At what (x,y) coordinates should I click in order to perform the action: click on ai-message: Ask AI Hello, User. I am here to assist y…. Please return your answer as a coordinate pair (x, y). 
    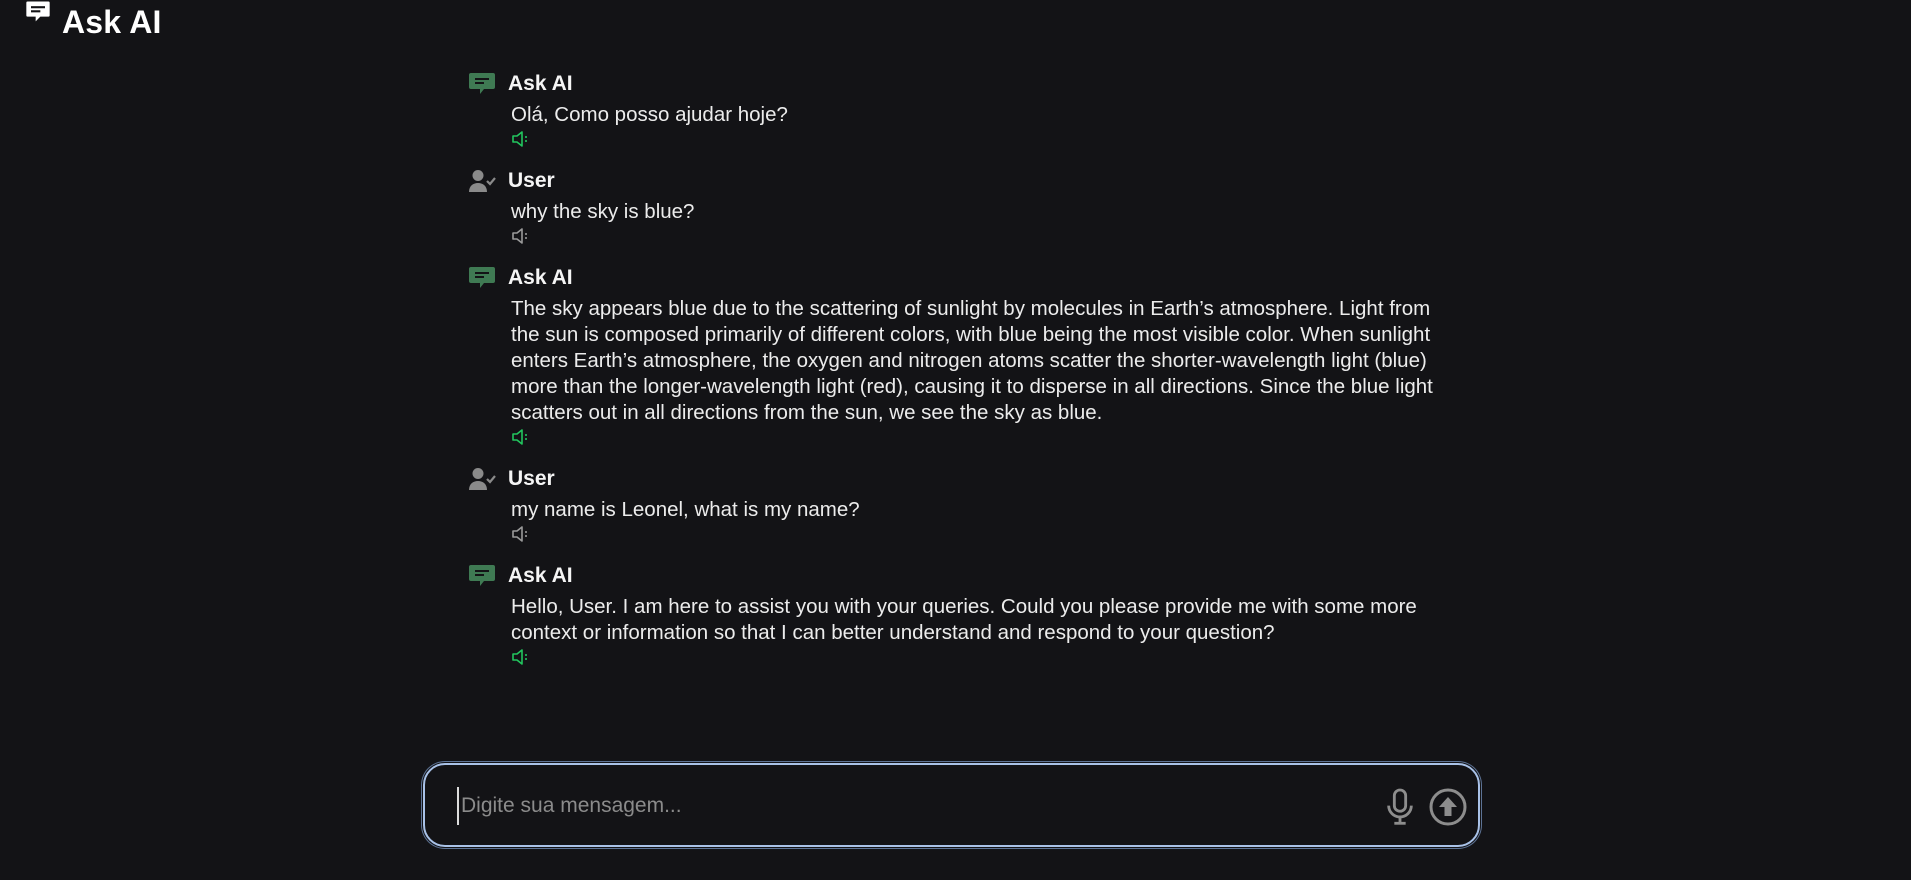
    Looking at the image, I should click on (958, 613).